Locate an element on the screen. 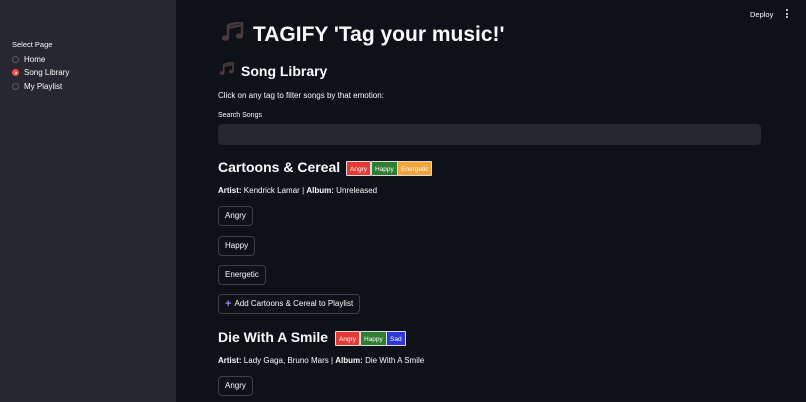  plus-icon: + is located at coordinates (228, 304).